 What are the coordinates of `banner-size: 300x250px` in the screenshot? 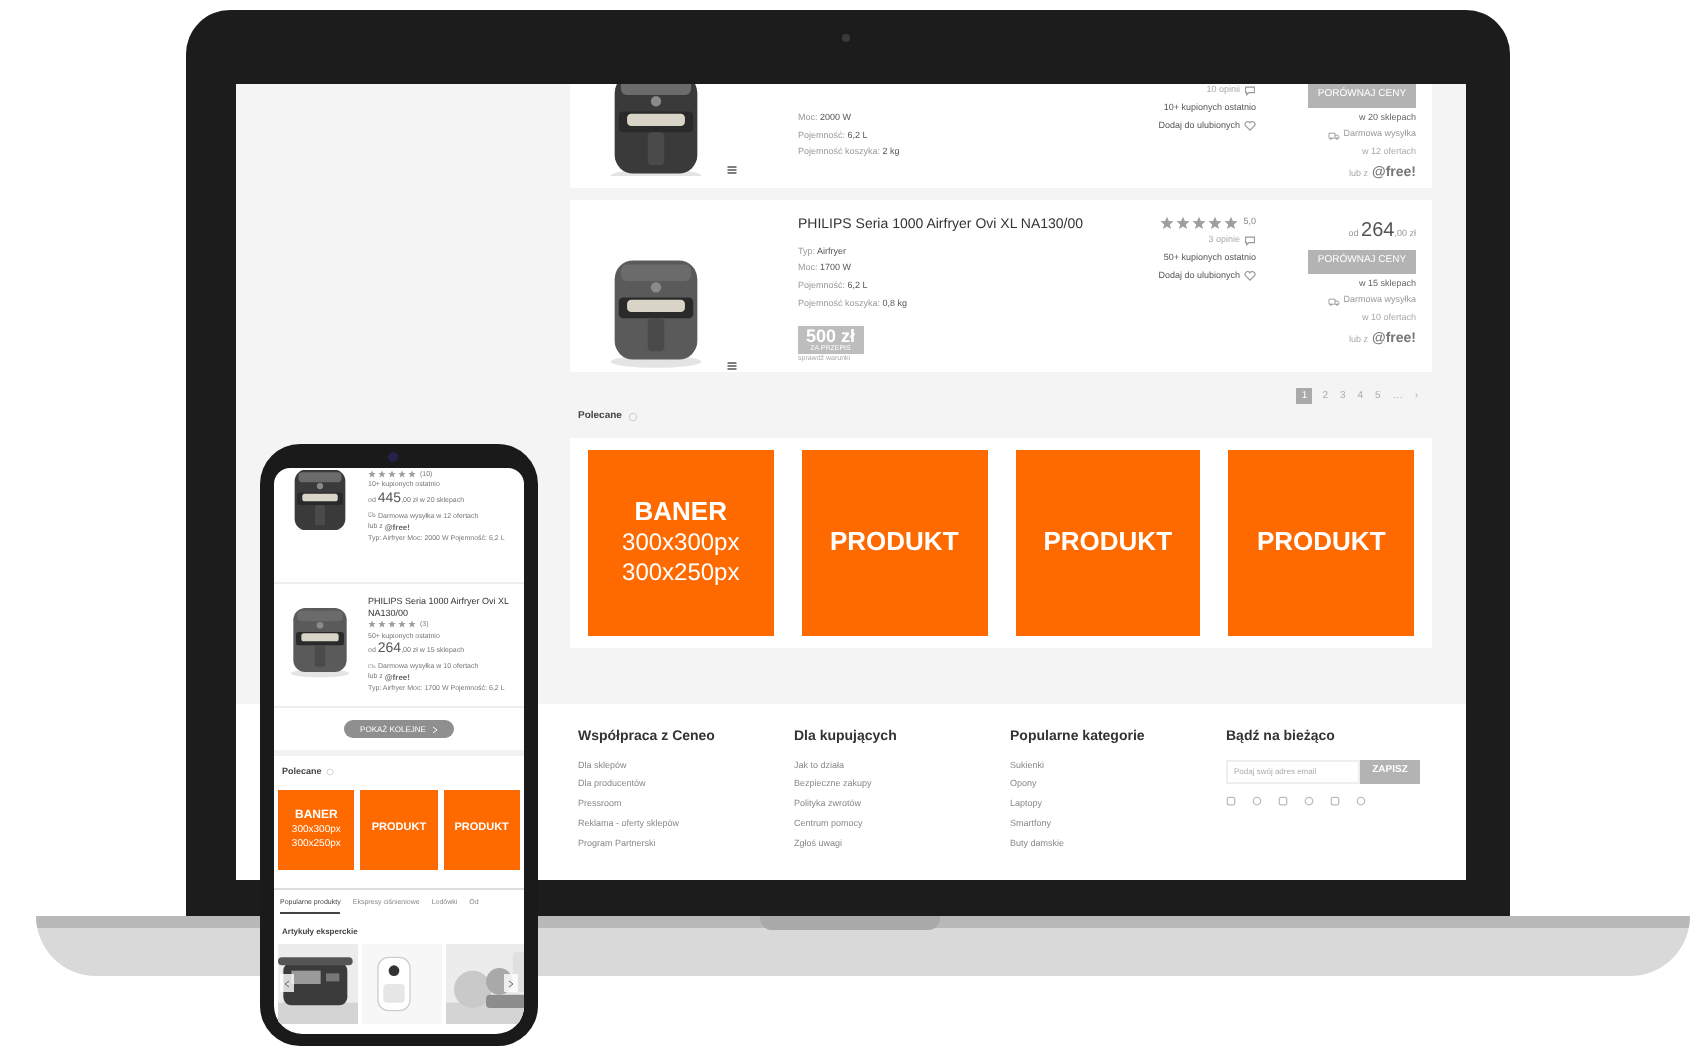 It's located at (681, 573).